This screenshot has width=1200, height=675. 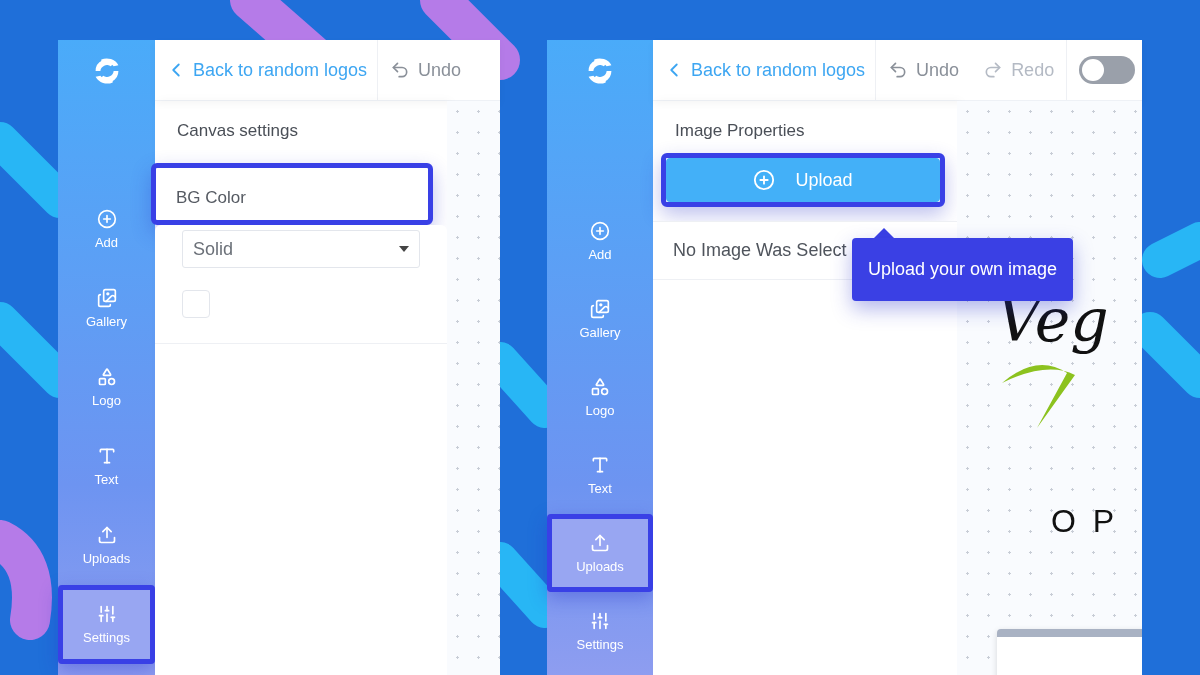 What do you see at coordinates (1107, 70) in the screenshot?
I see `toggle-switch` at bounding box center [1107, 70].